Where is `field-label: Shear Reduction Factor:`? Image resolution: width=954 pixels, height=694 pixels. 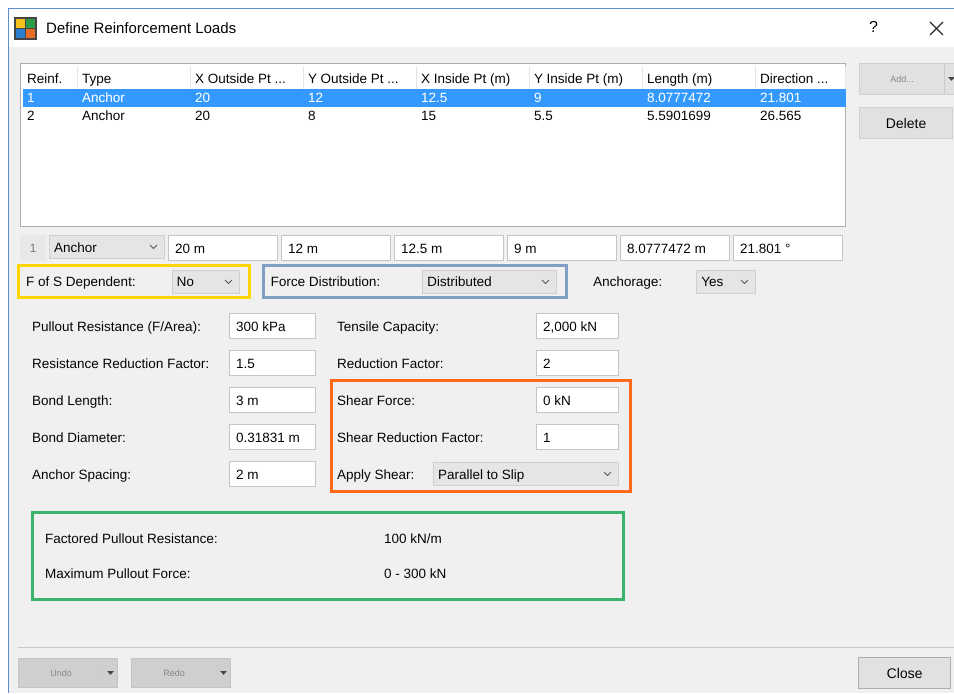 field-label: Shear Reduction Factor: is located at coordinates (410, 437).